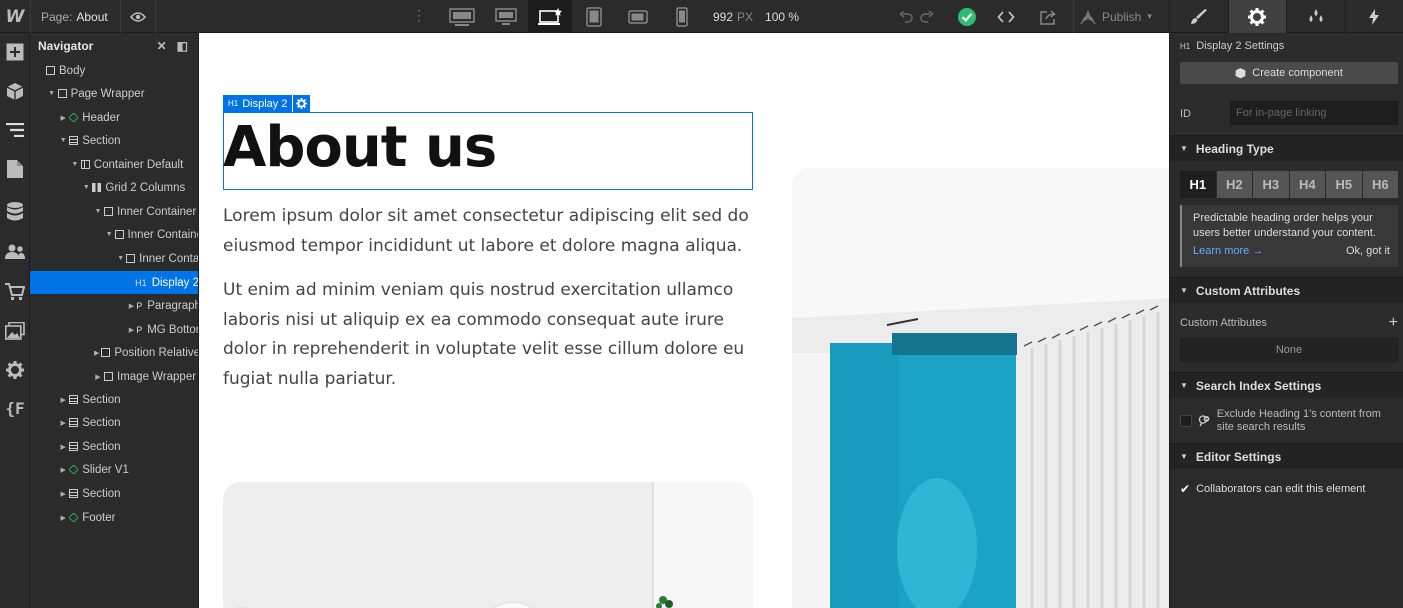  I want to click on page-heading: About us, so click(360, 148).